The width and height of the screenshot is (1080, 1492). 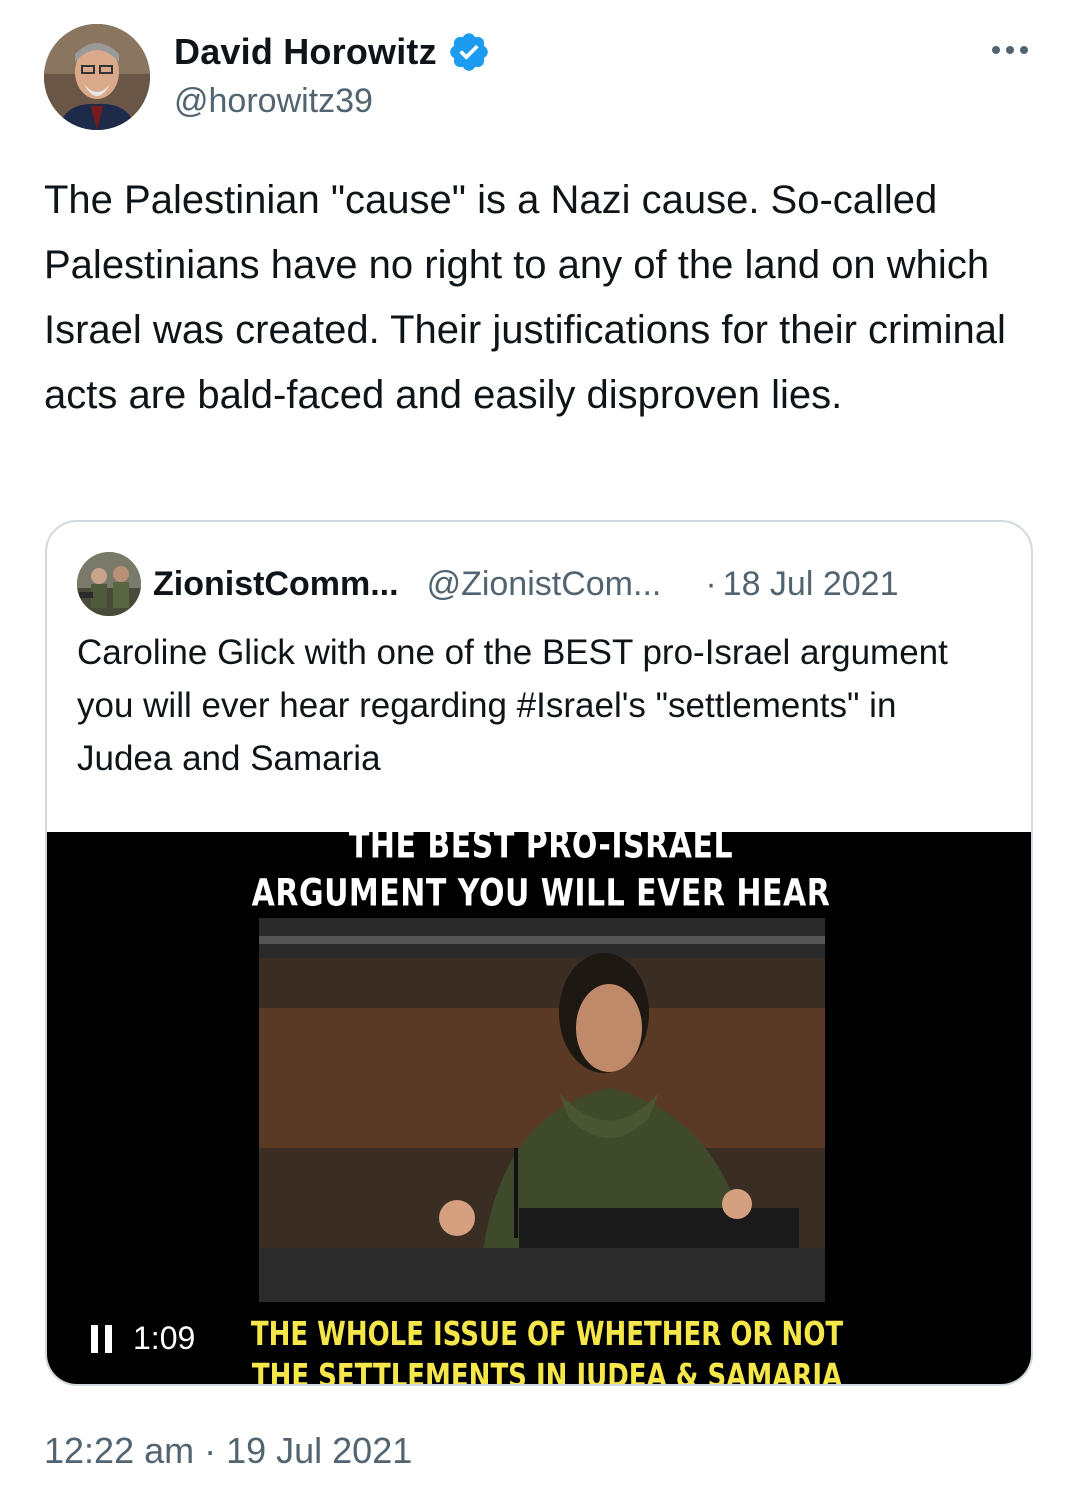 I want to click on author-avatar, so click(x=97, y=77).